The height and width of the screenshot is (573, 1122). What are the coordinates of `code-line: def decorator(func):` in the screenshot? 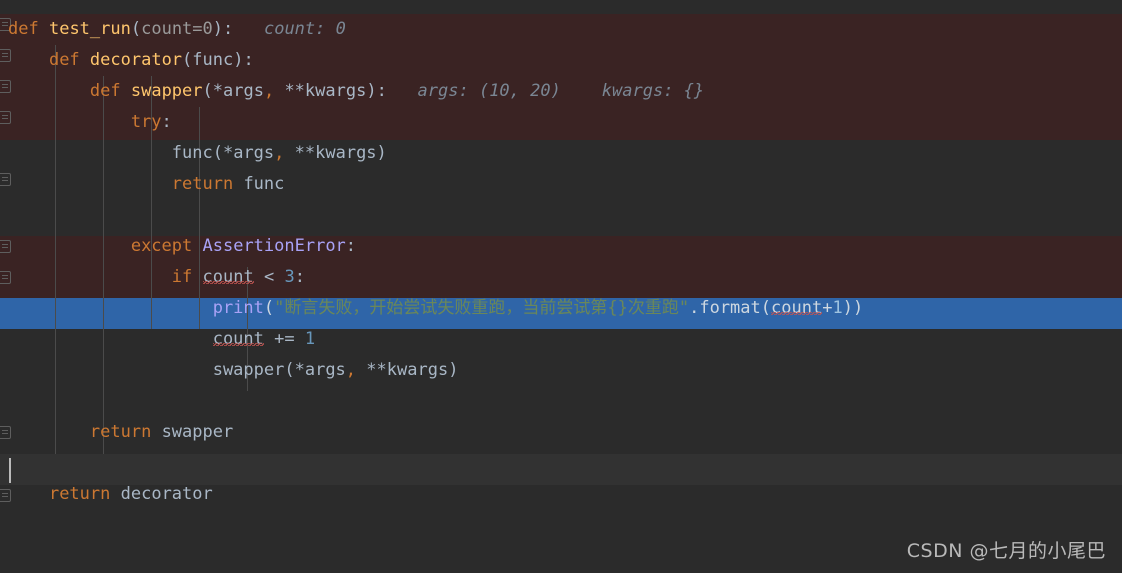 It's located at (561, 60).